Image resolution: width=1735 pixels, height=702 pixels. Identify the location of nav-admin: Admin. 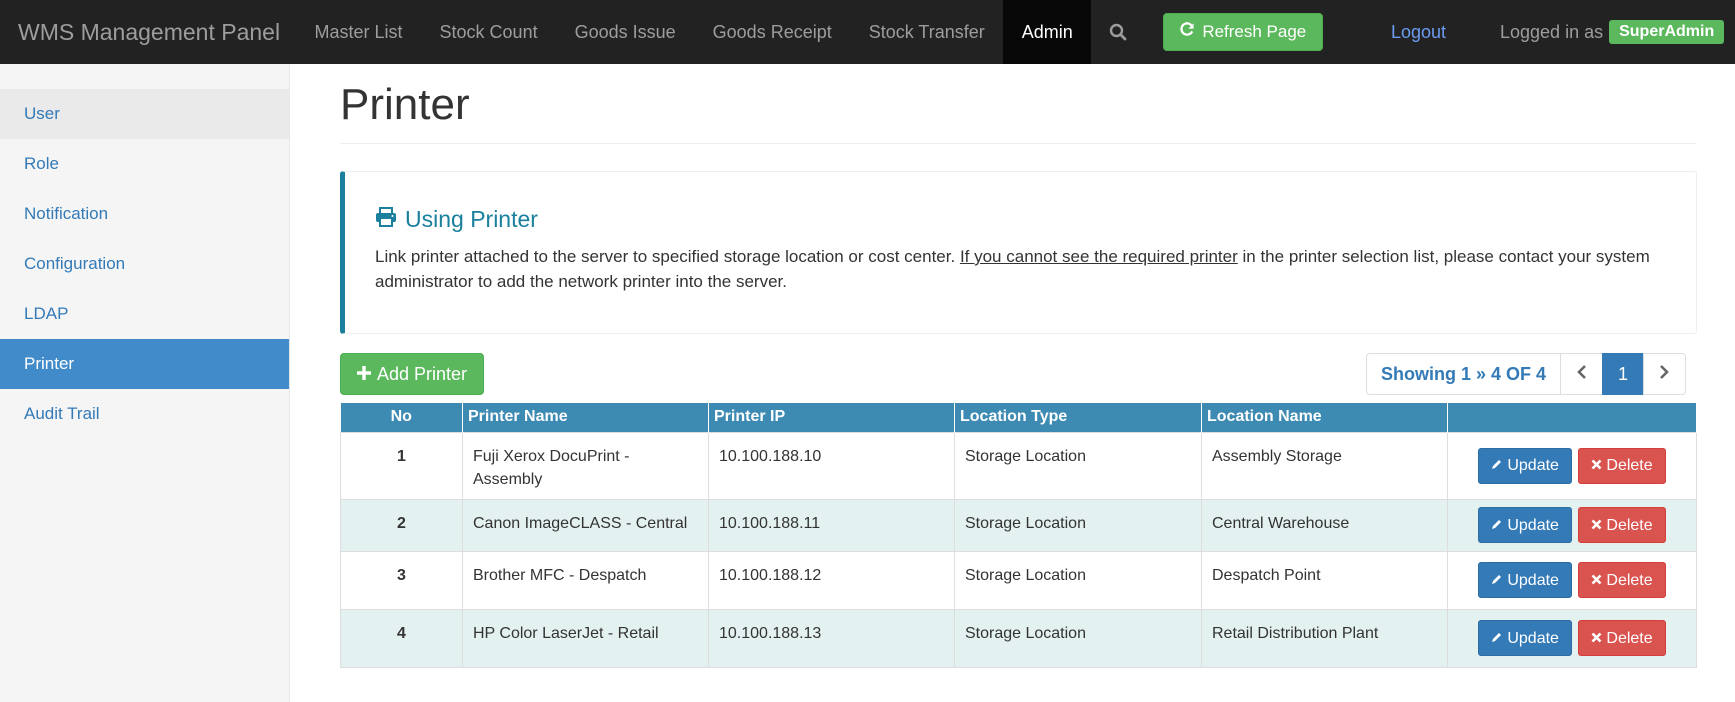
(1047, 32).